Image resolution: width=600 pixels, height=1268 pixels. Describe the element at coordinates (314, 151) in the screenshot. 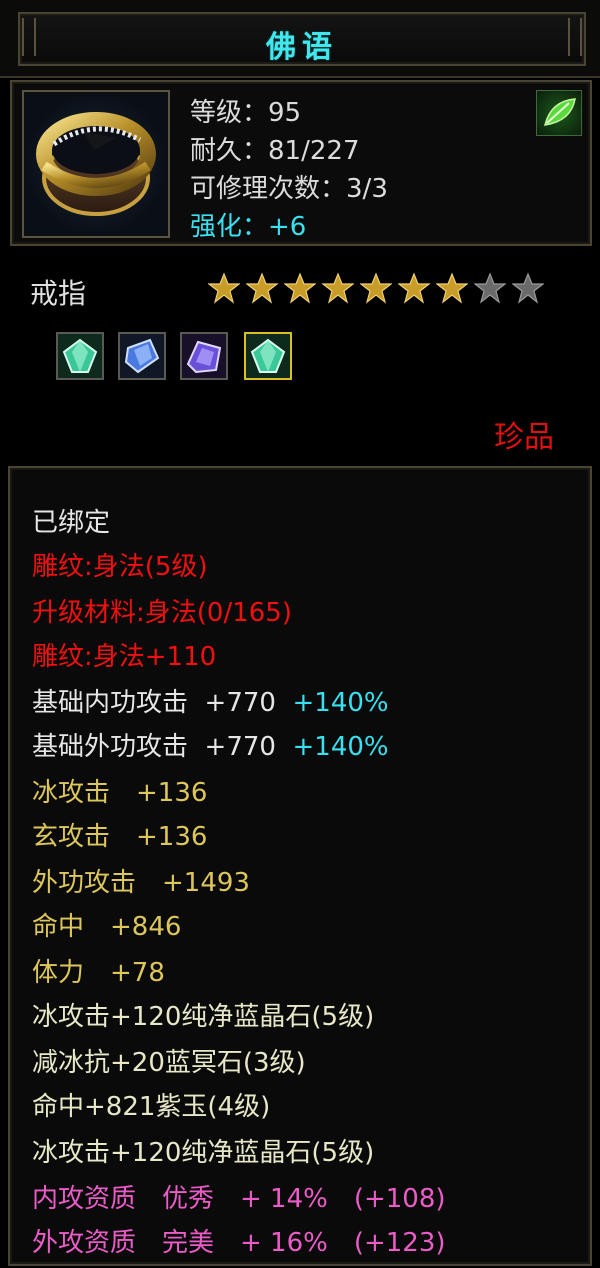

I see `durability-value: 81/227` at that location.